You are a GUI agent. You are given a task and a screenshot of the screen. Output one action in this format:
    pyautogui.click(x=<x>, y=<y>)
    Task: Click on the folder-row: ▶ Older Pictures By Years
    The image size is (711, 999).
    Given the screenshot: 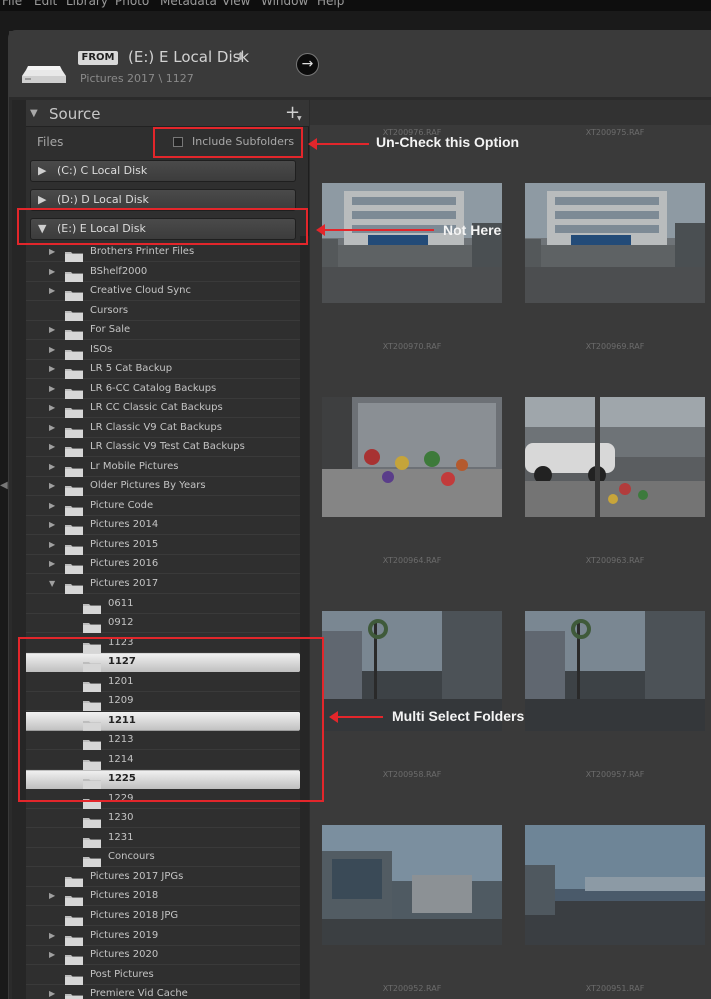 What is the action you would take?
    pyautogui.click(x=163, y=487)
    